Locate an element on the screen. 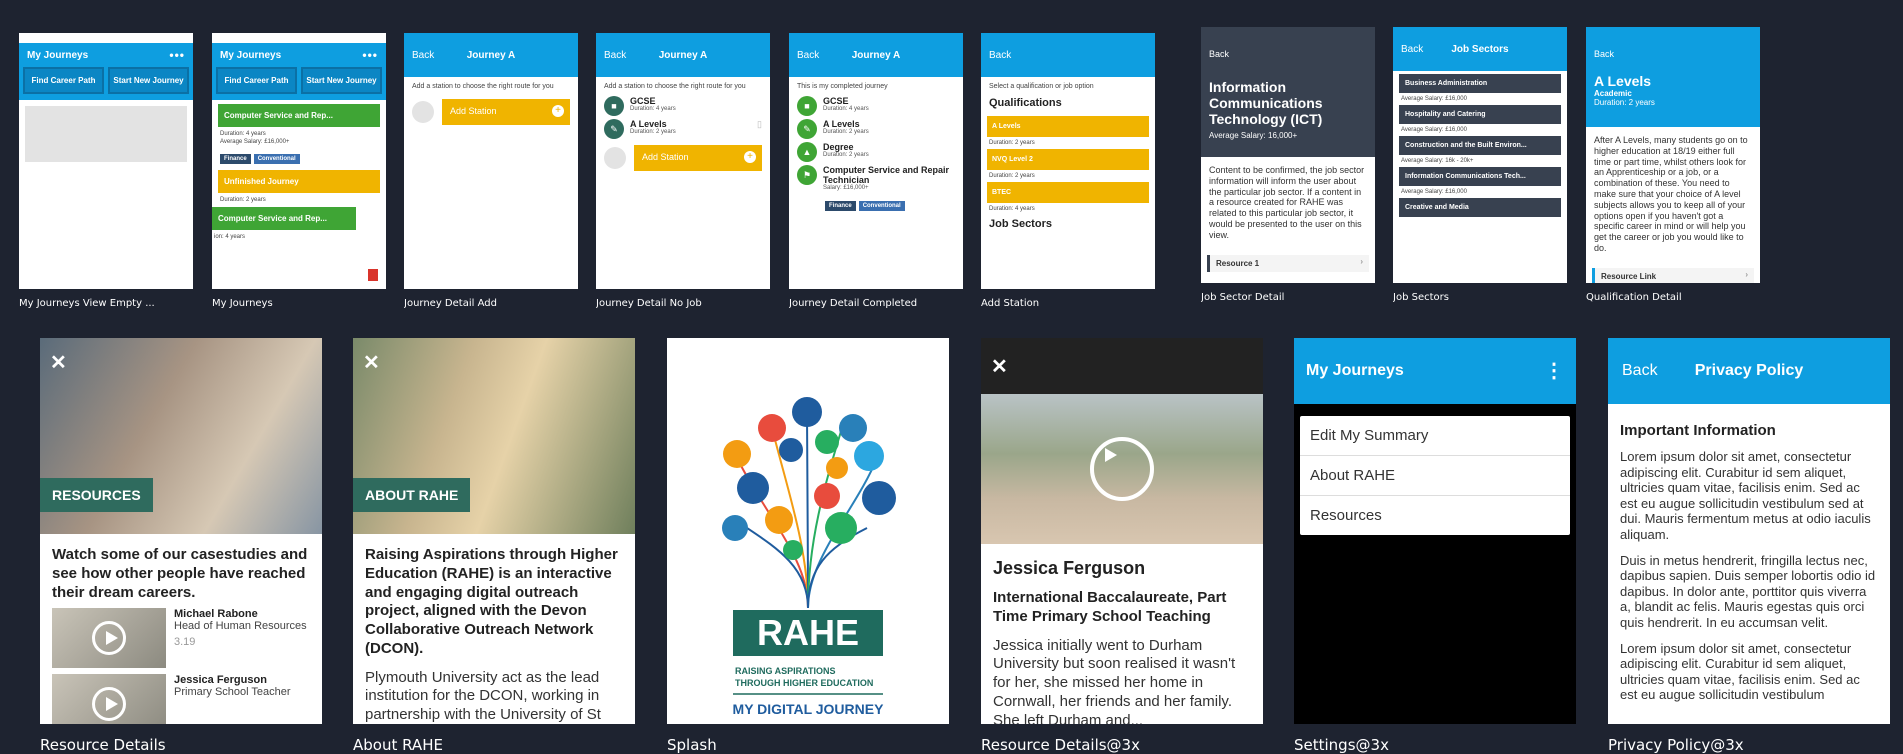 Image resolution: width=1903 pixels, height=754 pixels. caption: Privacy Policy@3x is located at coordinates (1676, 745).